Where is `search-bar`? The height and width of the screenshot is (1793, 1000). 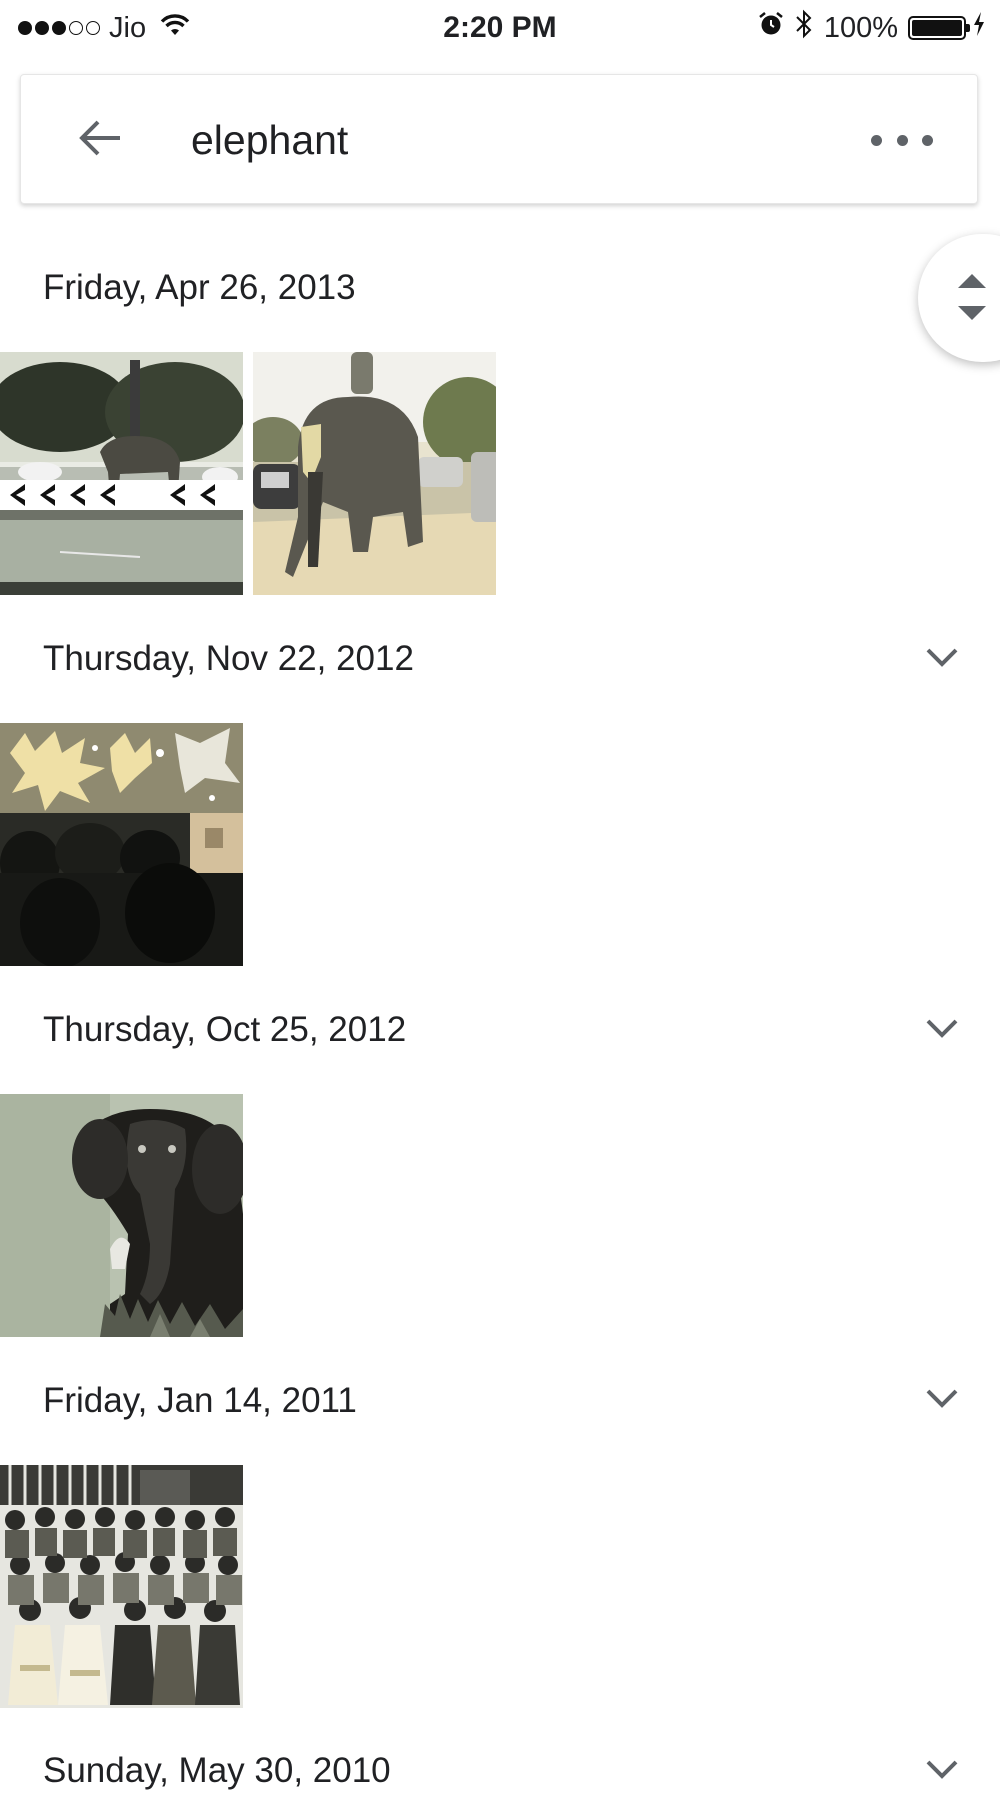 search-bar is located at coordinates (499, 139).